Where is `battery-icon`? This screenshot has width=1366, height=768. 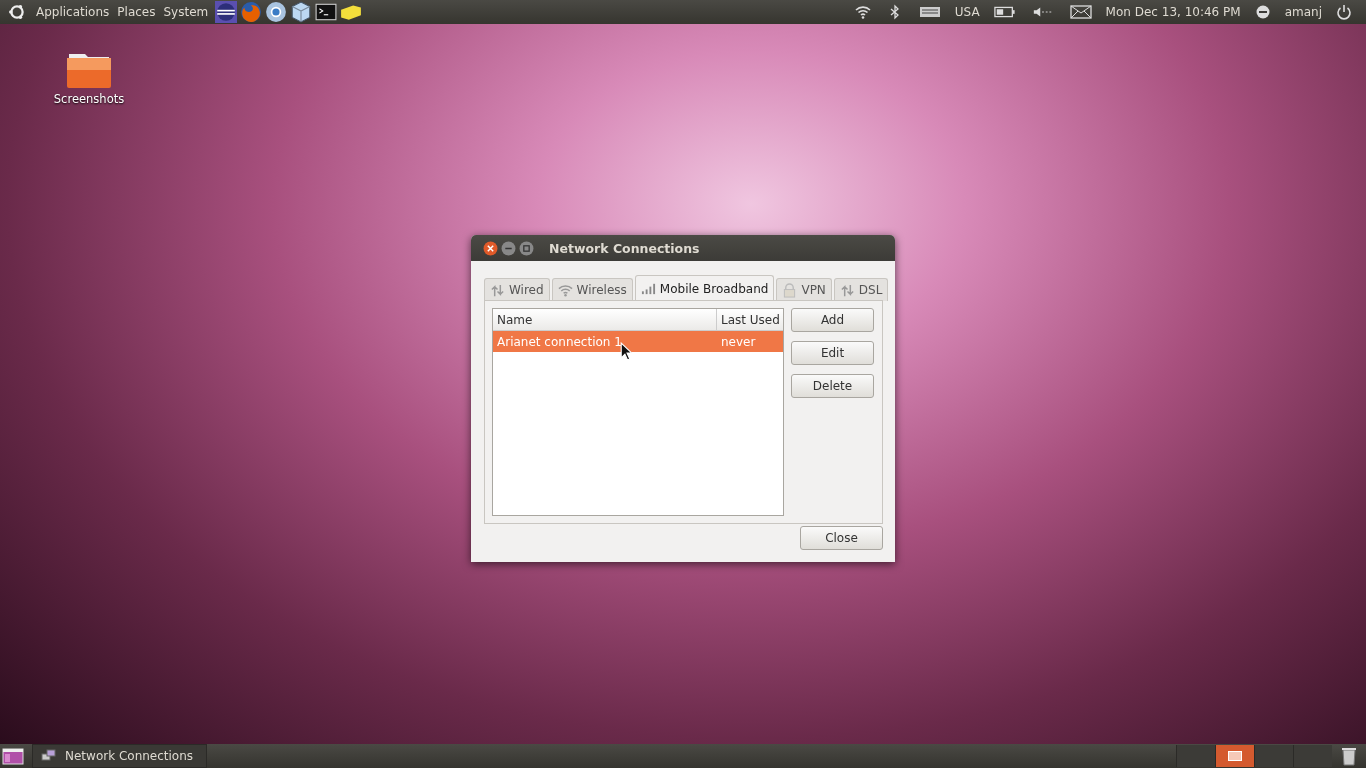
battery-icon is located at coordinates (1004, 12).